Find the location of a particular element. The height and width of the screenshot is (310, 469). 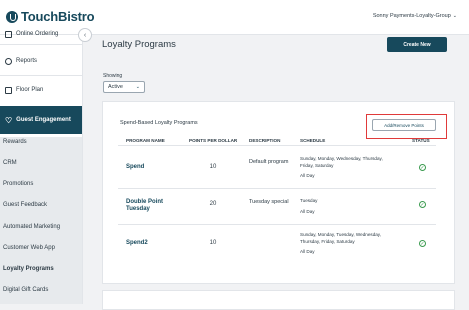

create-new-button: Create New is located at coordinates (417, 44).